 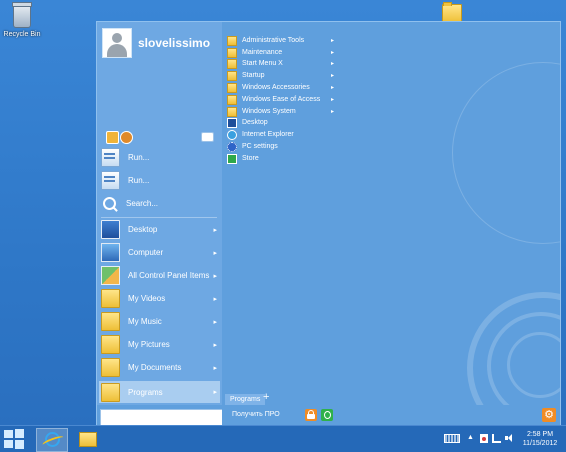 I want to click on clock-time: 2:58 PM, so click(x=540, y=434).